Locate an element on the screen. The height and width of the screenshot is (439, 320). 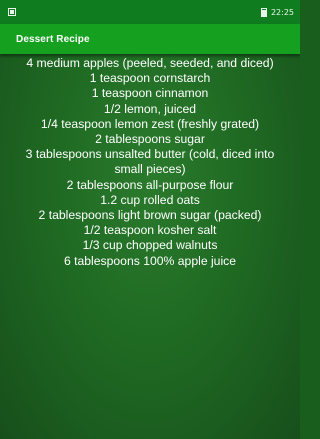
app-title: Dessert Recipe is located at coordinates (53, 39).